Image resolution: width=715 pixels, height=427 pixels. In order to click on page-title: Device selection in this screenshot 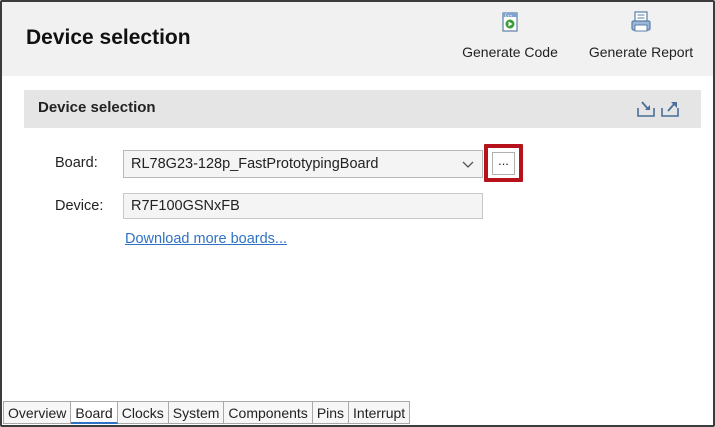, I will do `click(108, 37)`.